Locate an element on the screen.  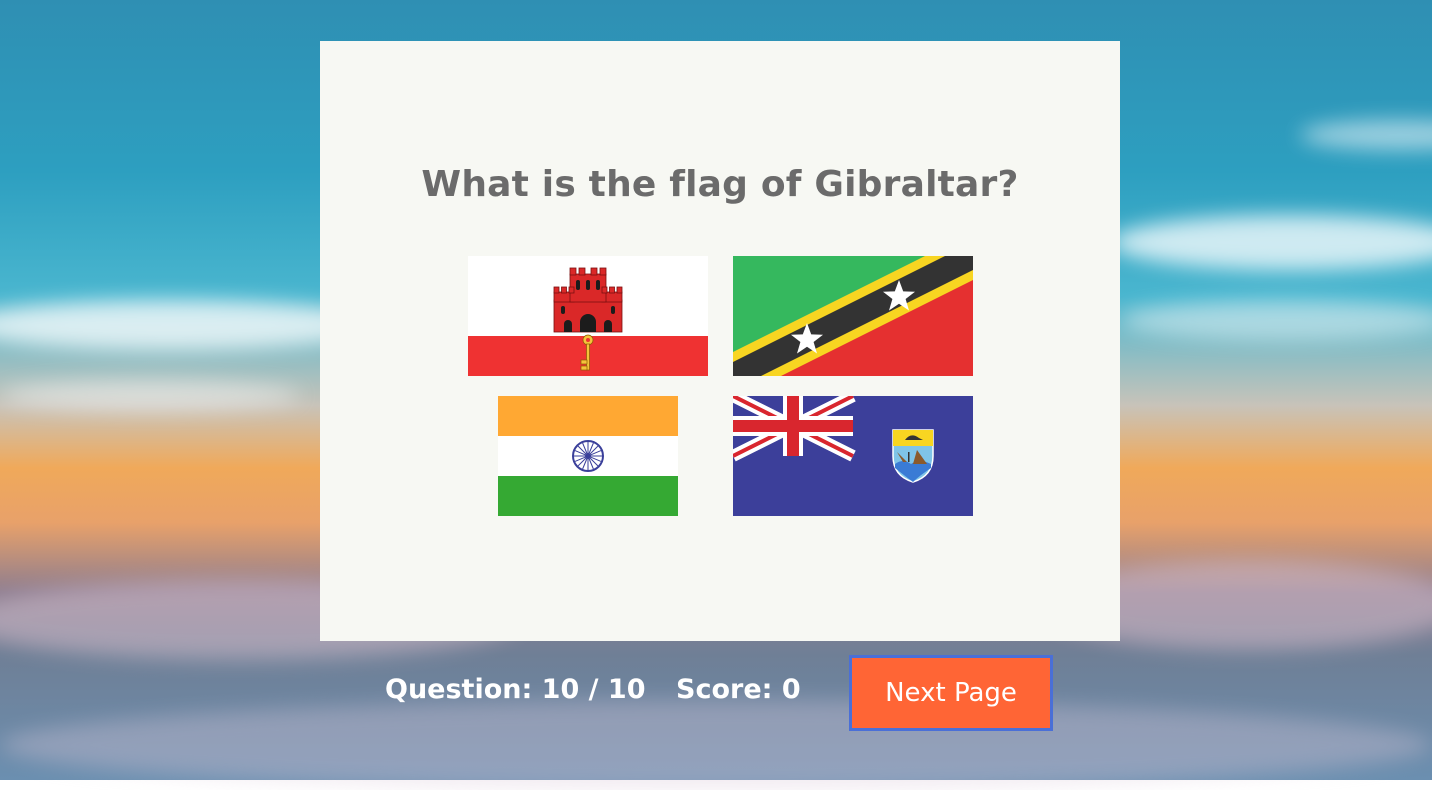
question-title: What is the flag of Gibraltar? is located at coordinates (720, 184).